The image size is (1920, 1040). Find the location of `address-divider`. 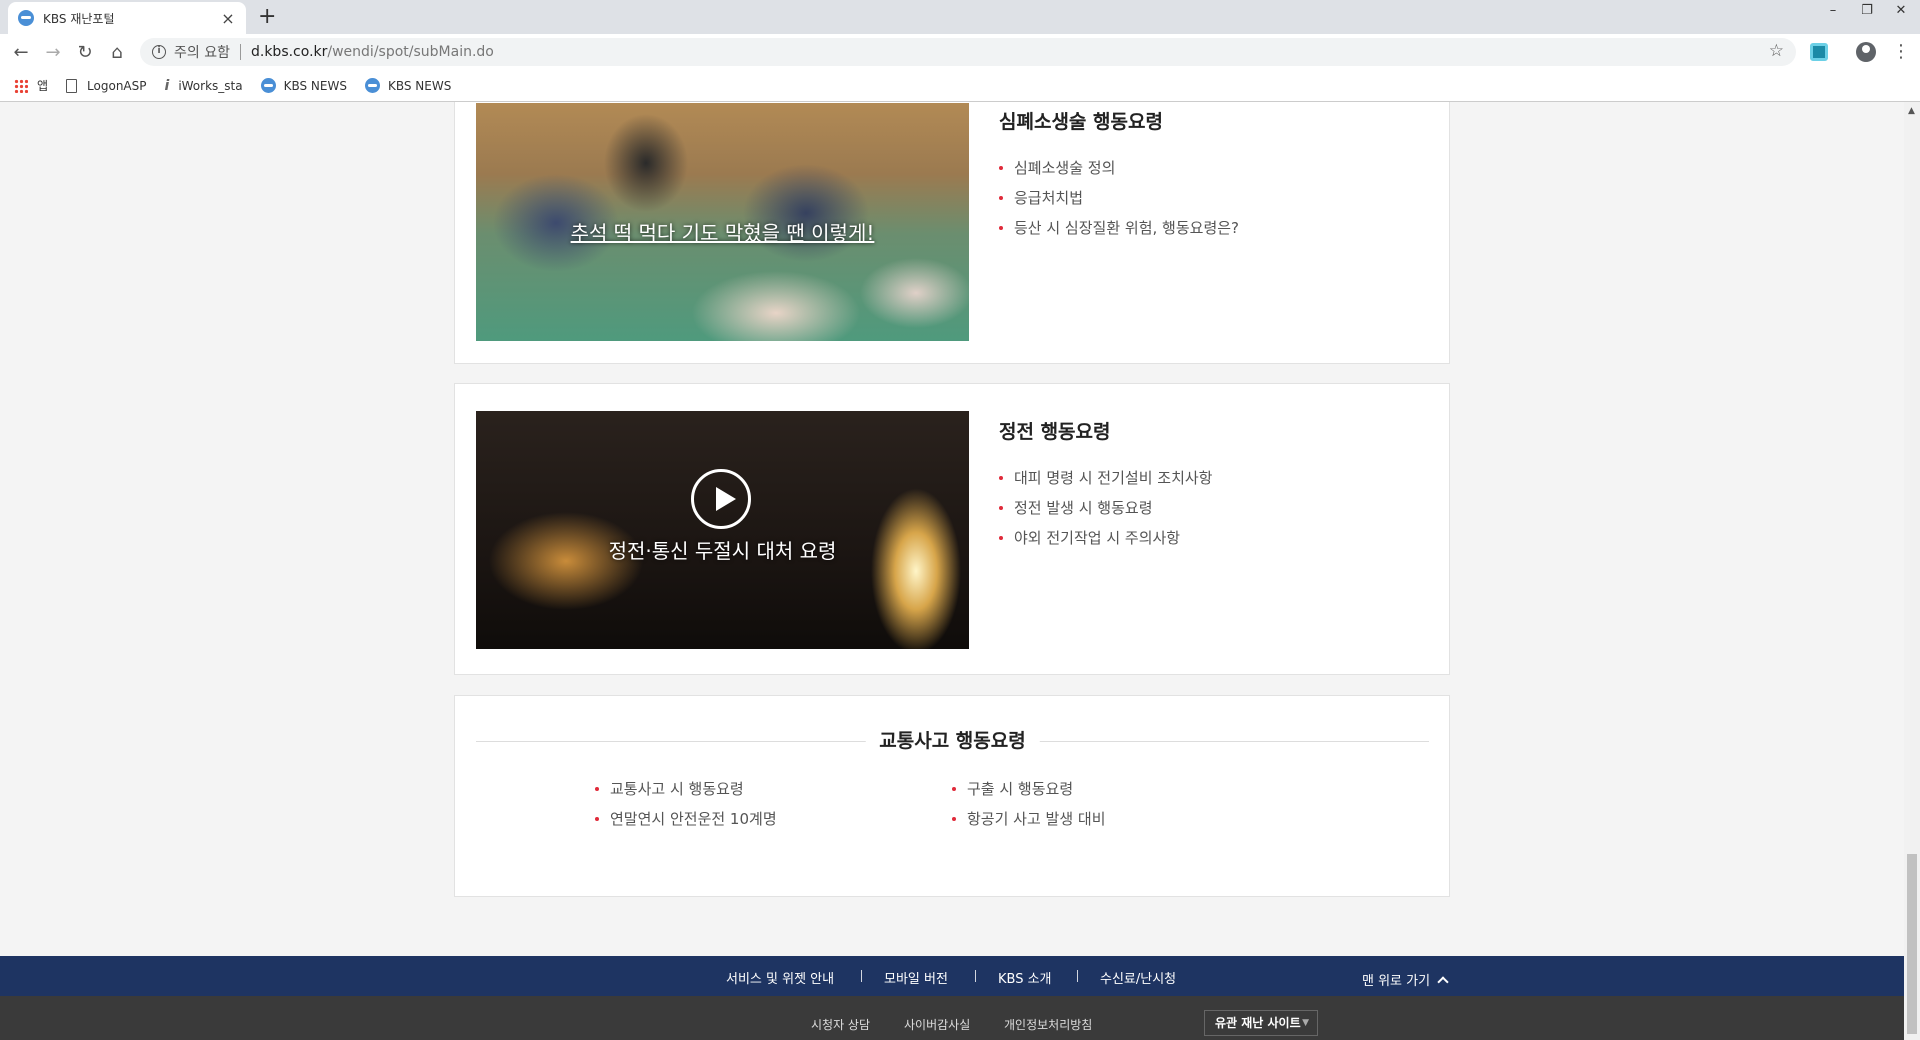

address-divider is located at coordinates (240, 52).